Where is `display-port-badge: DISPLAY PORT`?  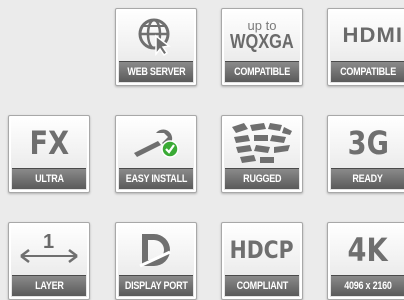 display-port-badge: DISPLAY PORT is located at coordinates (156, 261).